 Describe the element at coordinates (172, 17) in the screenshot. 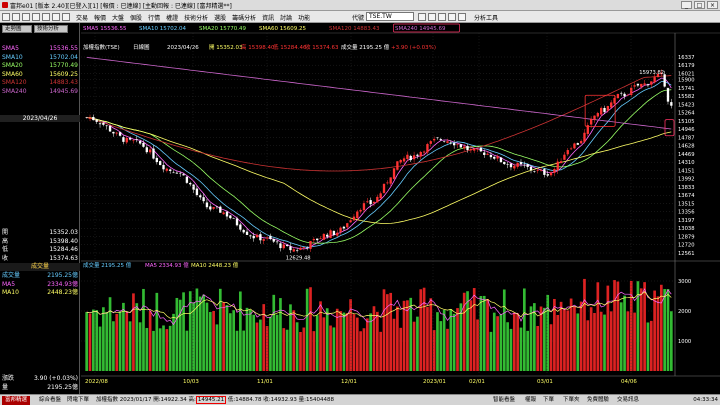

I see `menu-item: 權證` at that location.